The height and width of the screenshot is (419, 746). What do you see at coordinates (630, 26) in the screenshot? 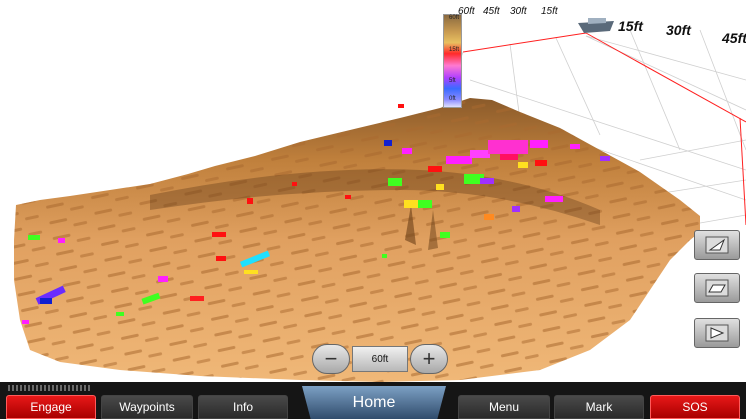
I see `range-label-1: 15ft` at bounding box center [630, 26].